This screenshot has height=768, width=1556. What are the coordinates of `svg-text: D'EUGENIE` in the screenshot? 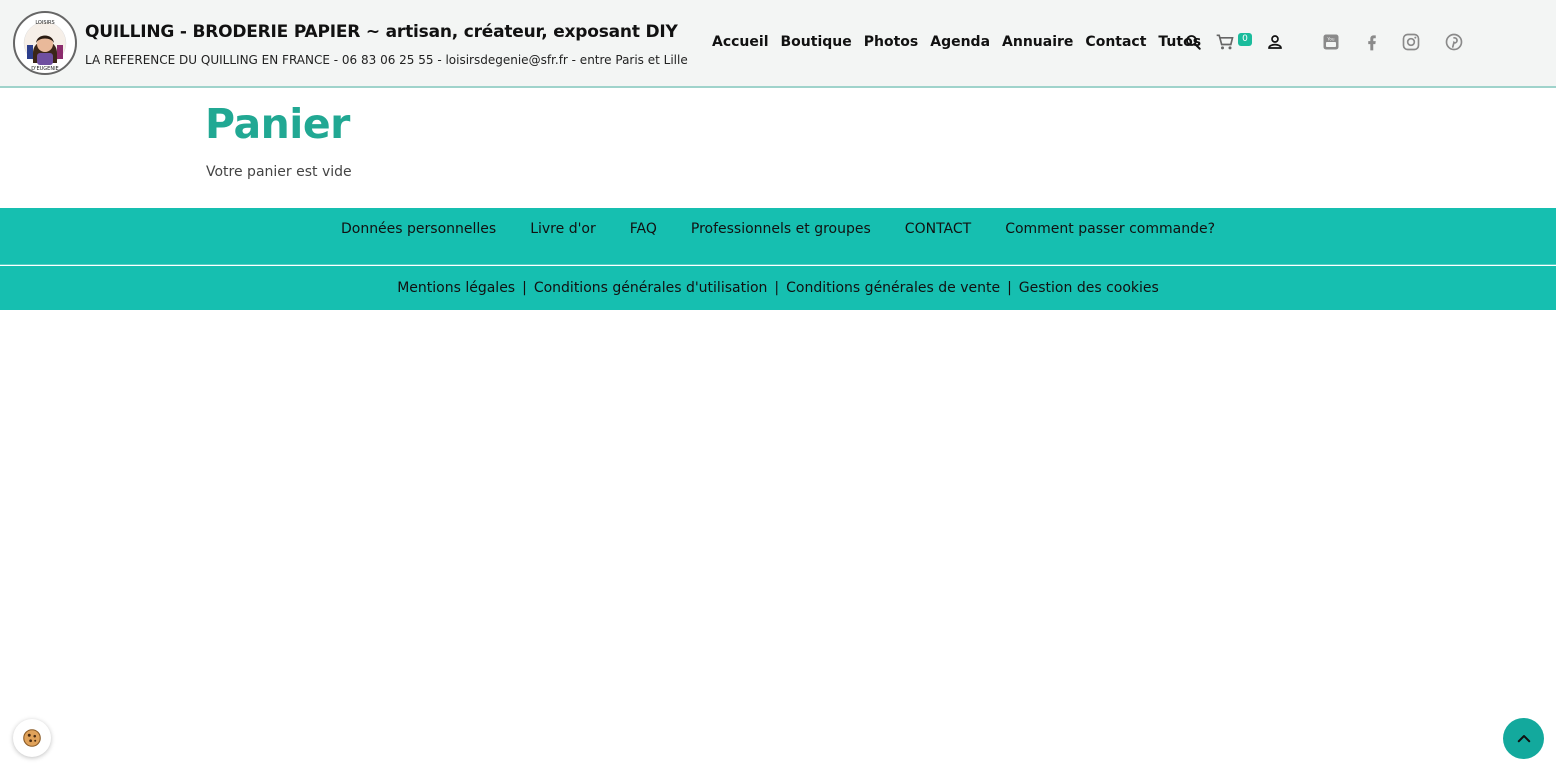 It's located at (44, 69).